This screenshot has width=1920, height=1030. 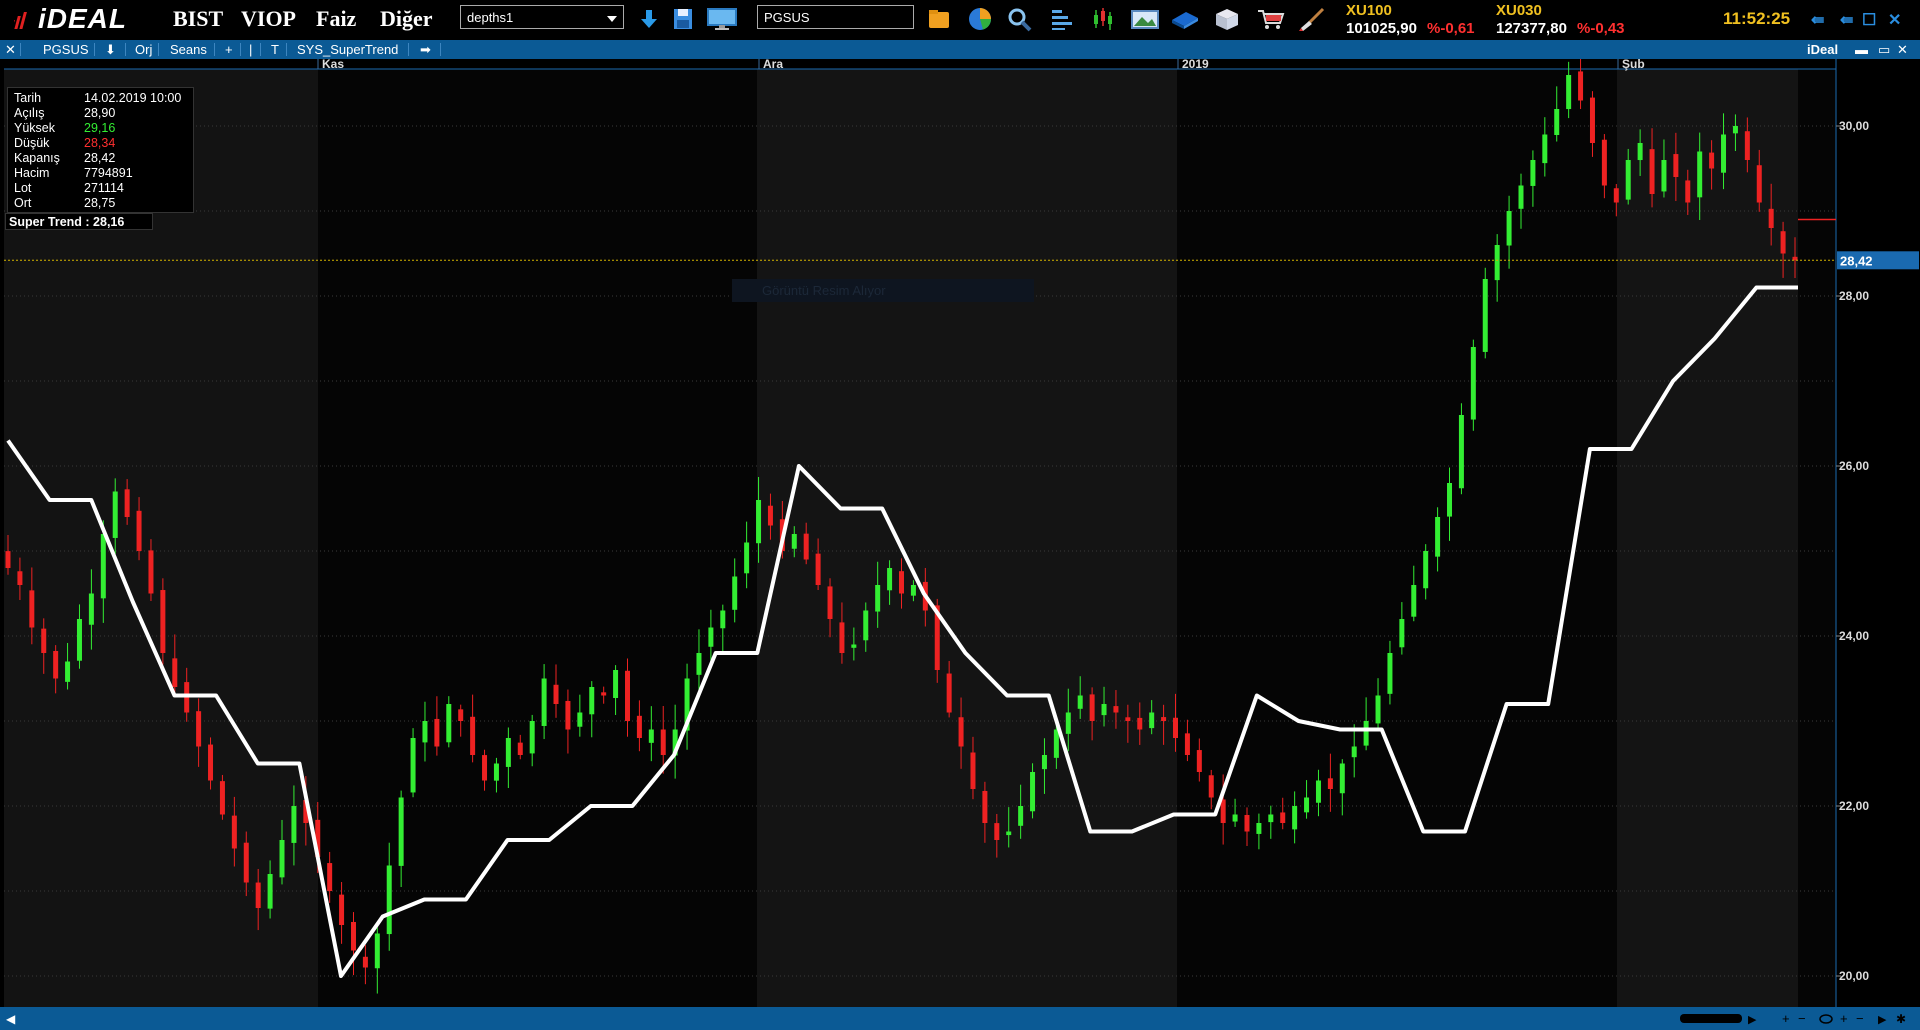 I want to click on add-button: +, so click(x=229, y=49).